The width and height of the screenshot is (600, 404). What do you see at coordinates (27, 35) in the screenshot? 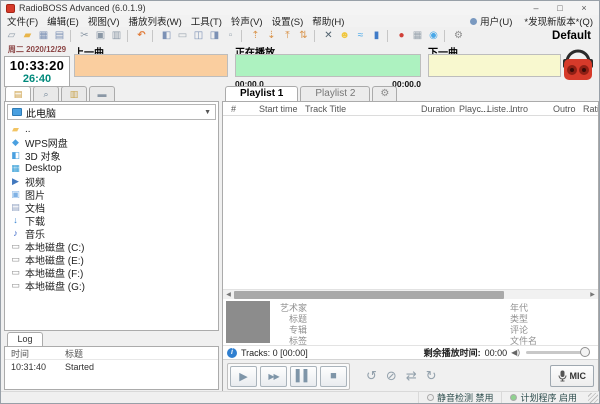
I see `open-icon: ▰` at bounding box center [27, 35].